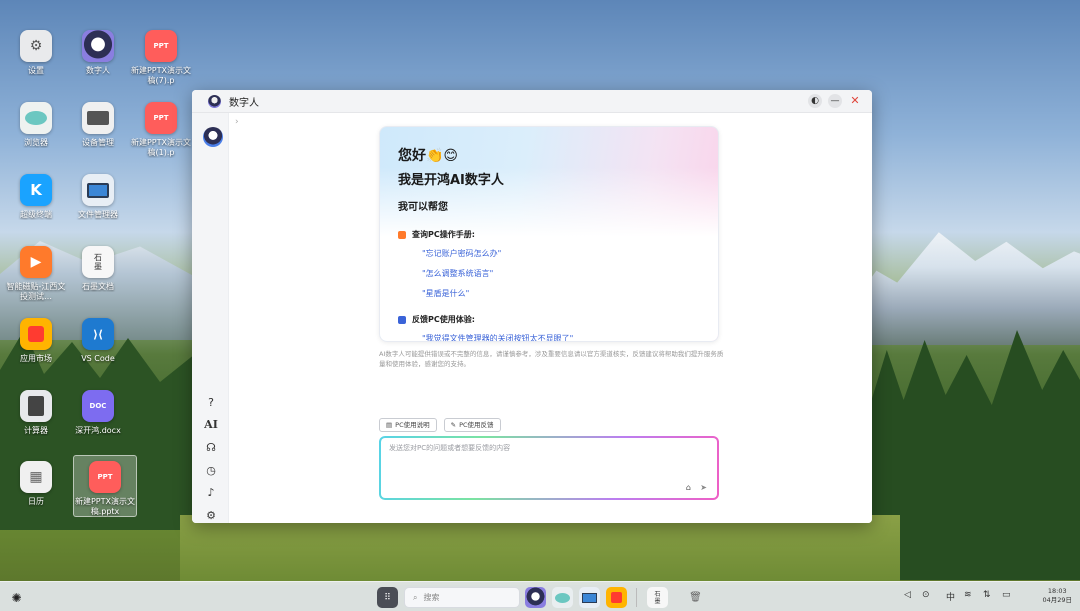  What do you see at coordinates (36, 262) in the screenshot?
I see `smart-tile-icon: ▶` at bounding box center [36, 262].